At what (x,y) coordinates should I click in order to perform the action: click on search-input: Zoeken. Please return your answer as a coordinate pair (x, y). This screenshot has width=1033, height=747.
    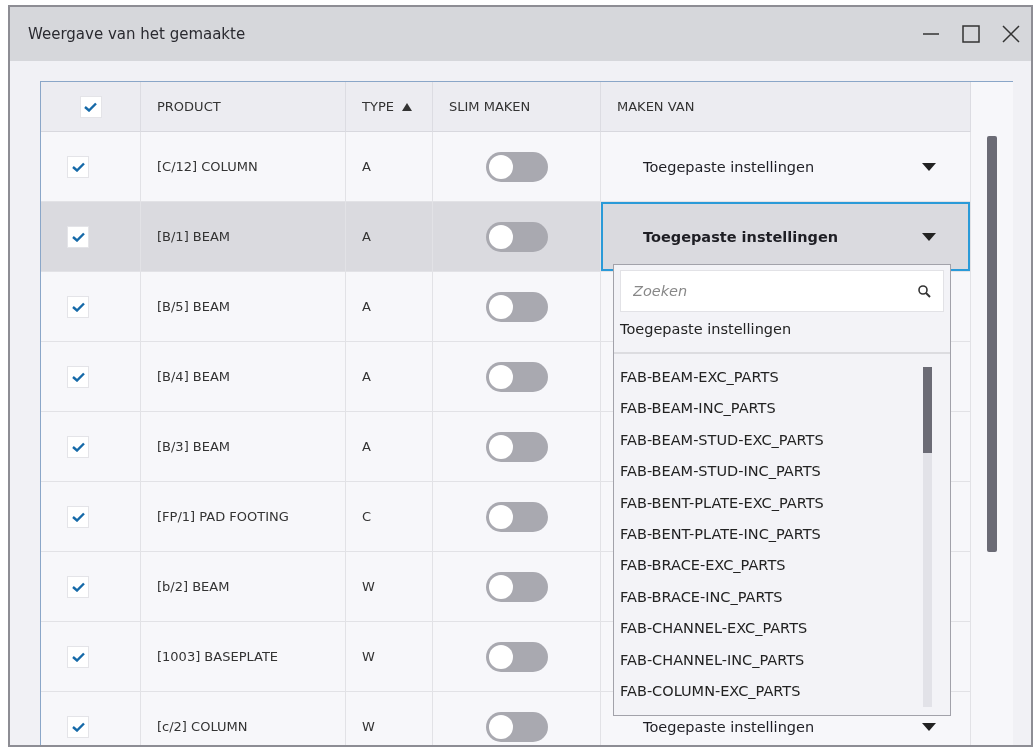
    Looking at the image, I should click on (774, 291).